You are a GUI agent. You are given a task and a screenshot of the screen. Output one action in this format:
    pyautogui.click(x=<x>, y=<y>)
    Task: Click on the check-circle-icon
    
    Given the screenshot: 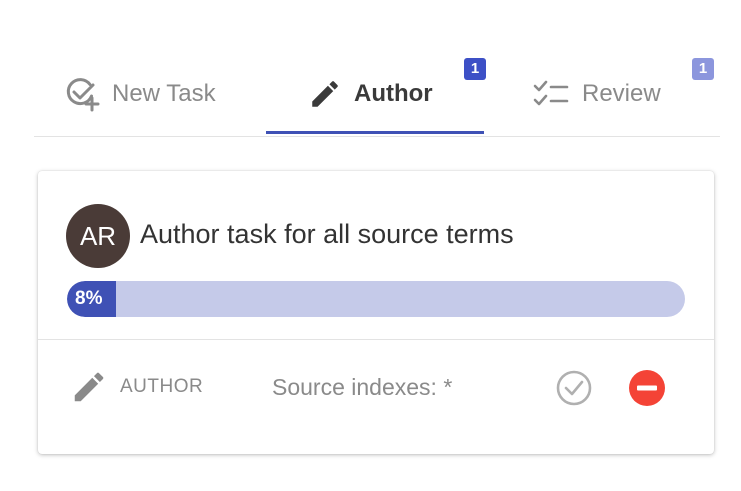 What is the action you would take?
    pyautogui.click(x=574, y=388)
    